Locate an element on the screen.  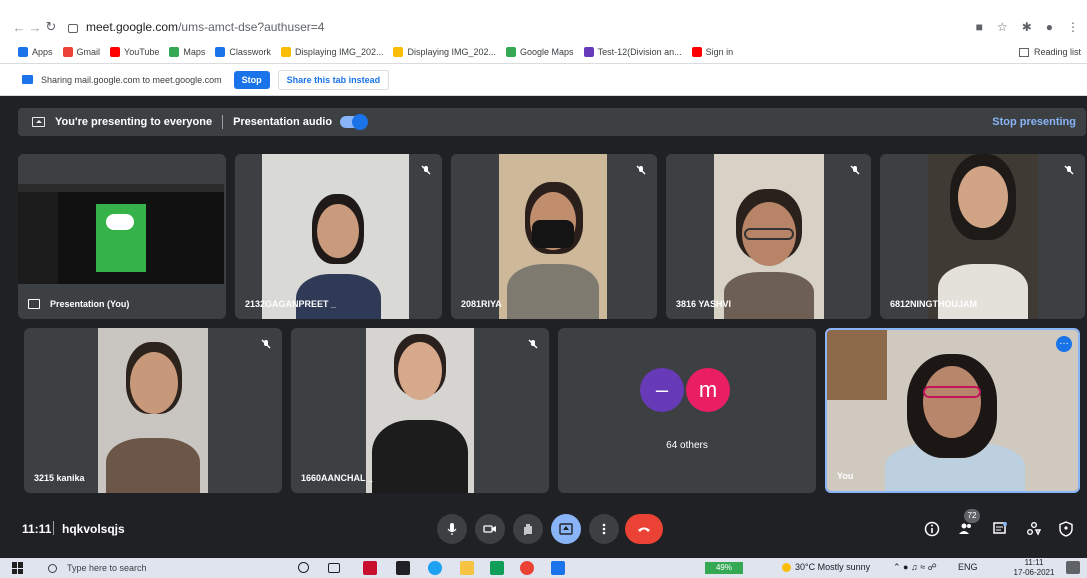
raise-hand-button is located at coordinates (528, 529).